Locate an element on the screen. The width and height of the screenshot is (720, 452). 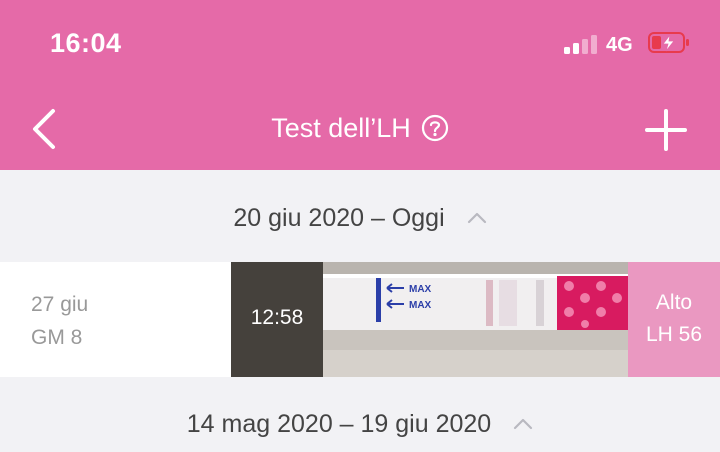
entry-time: 12:58 is located at coordinates (277, 317).